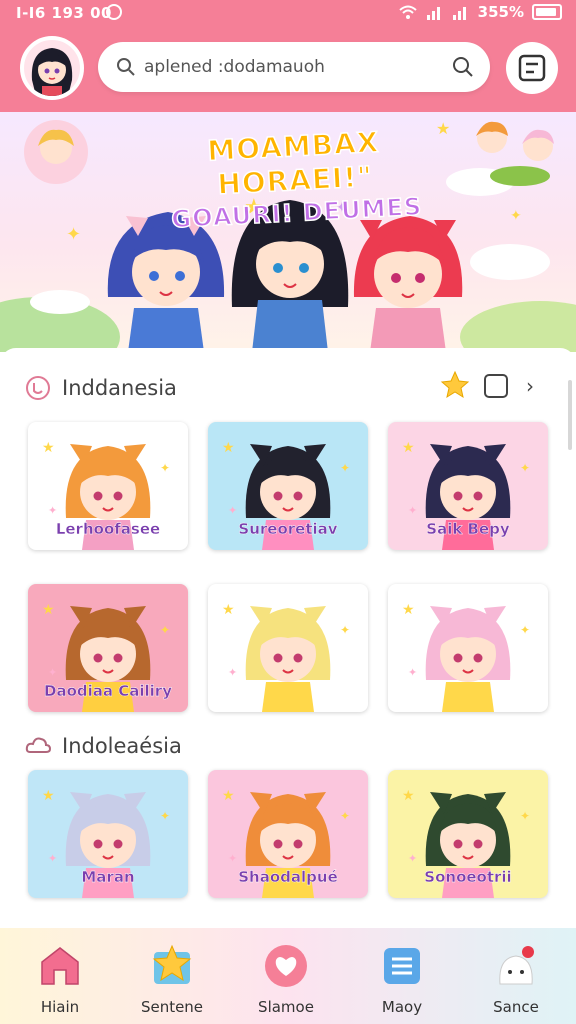  I want to click on card-label: Lerhoofasee, so click(108, 529).